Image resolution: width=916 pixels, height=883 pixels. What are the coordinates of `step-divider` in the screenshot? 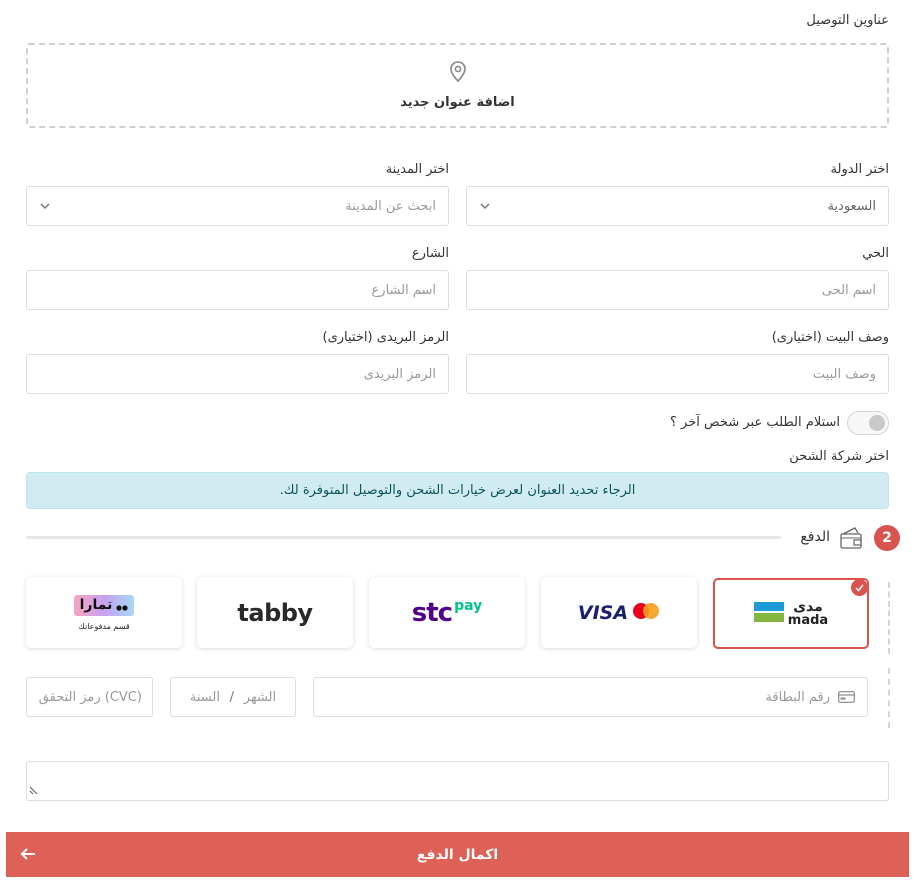 It's located at (403, 537).